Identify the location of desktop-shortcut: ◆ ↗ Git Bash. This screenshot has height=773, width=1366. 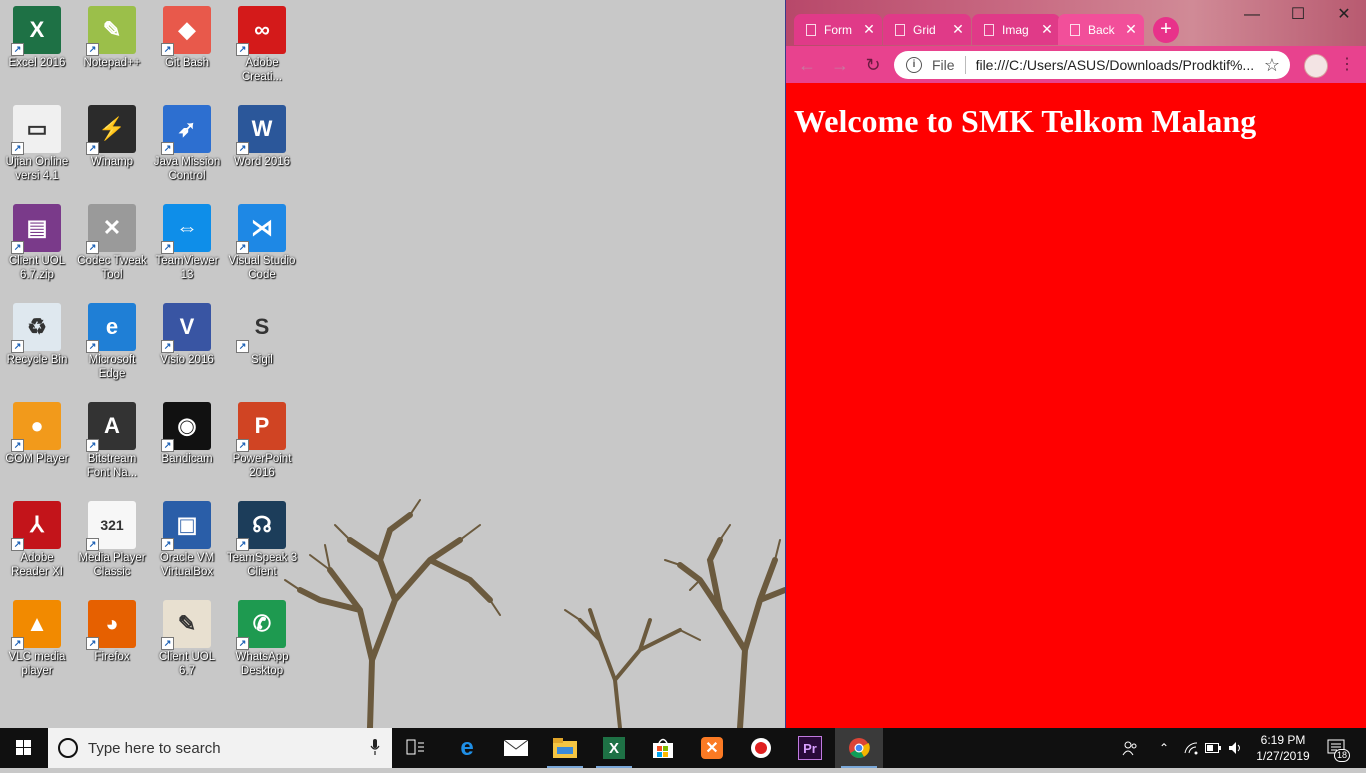
(187, 35).